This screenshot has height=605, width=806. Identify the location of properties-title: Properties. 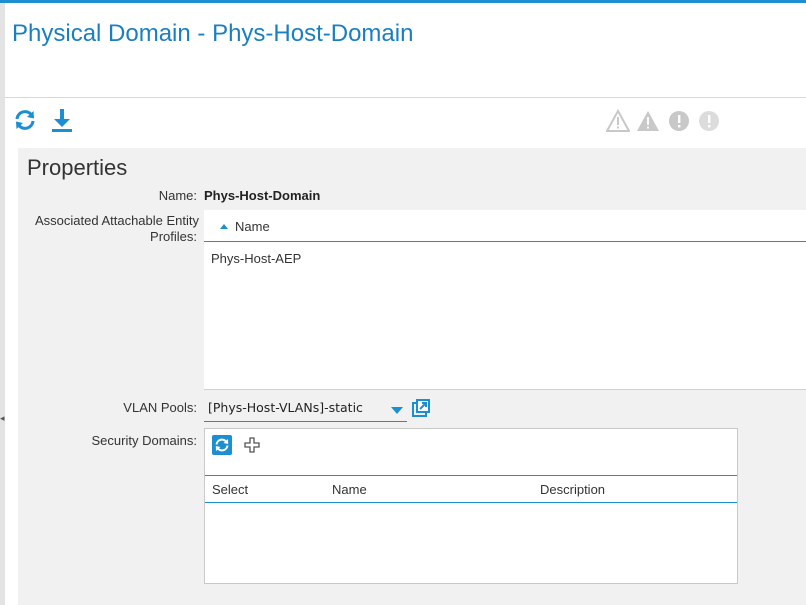
(77, 167).